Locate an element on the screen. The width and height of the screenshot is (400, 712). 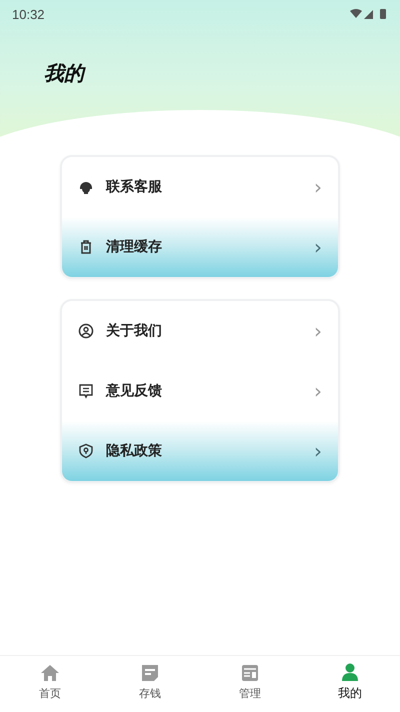
nav-tab: 我的 is located at coordinates (350, 682).